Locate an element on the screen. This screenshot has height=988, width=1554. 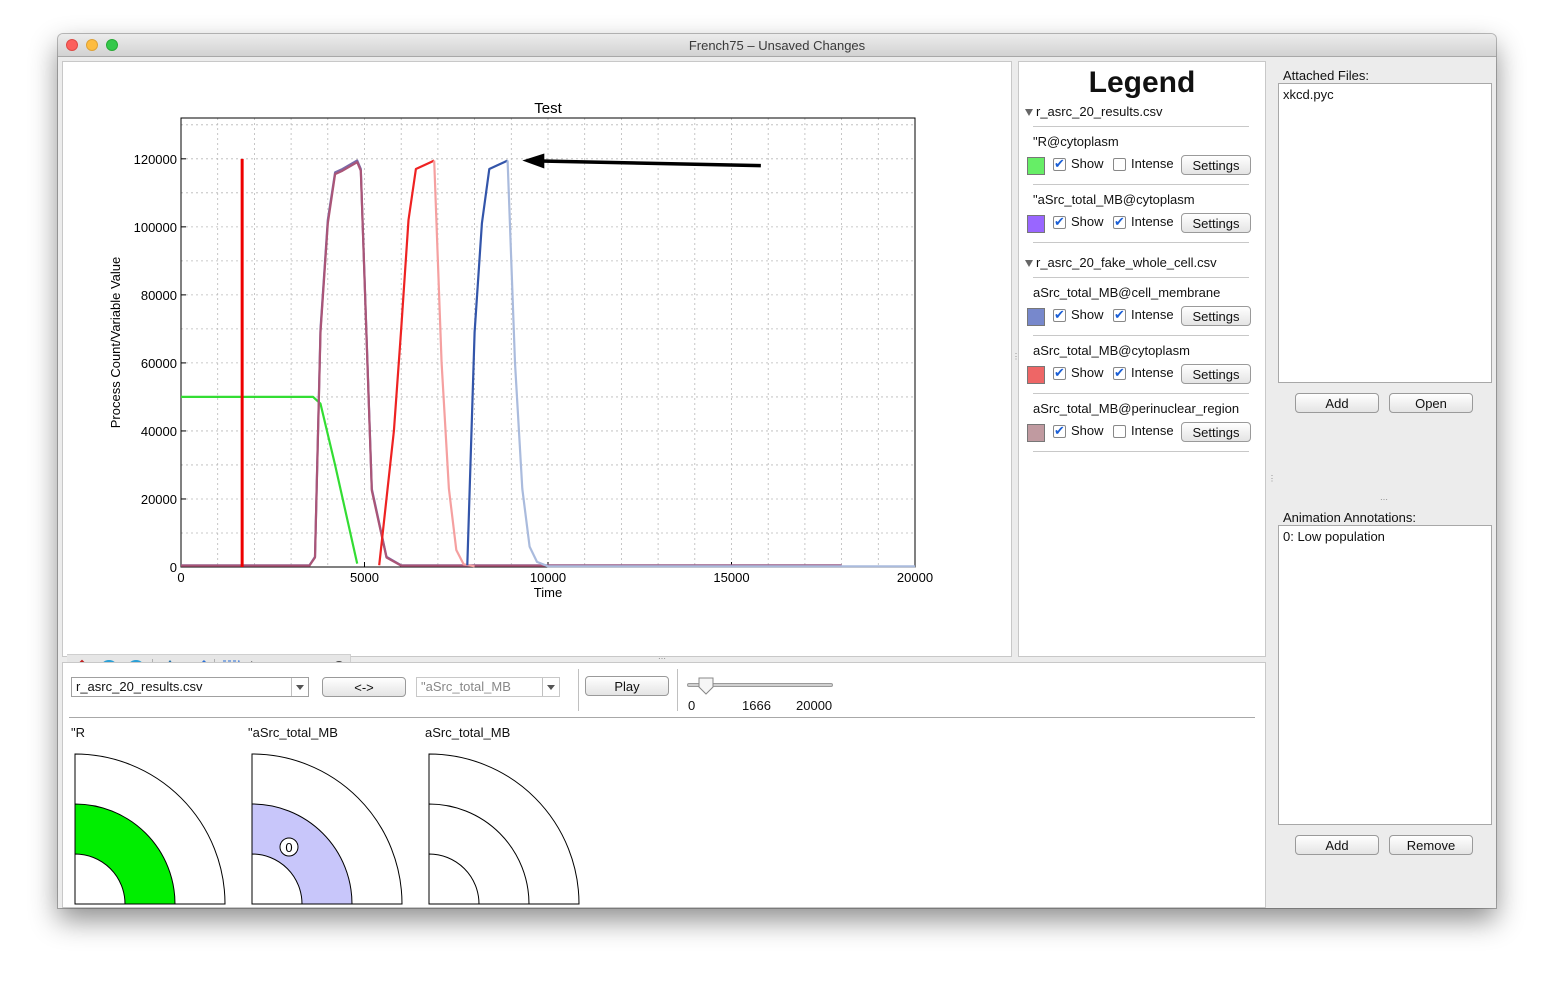
x-tick-label: 0 is located at coordinates (180, 577).